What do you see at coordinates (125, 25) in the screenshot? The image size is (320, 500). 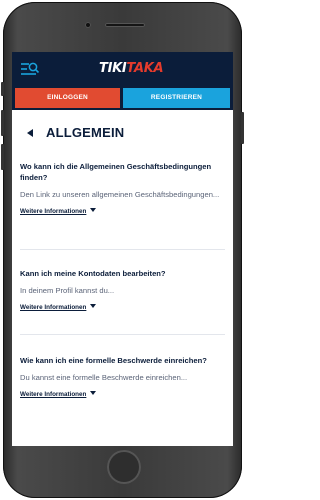 I see `earpiece-speaker` at bounding box center [125, 25].